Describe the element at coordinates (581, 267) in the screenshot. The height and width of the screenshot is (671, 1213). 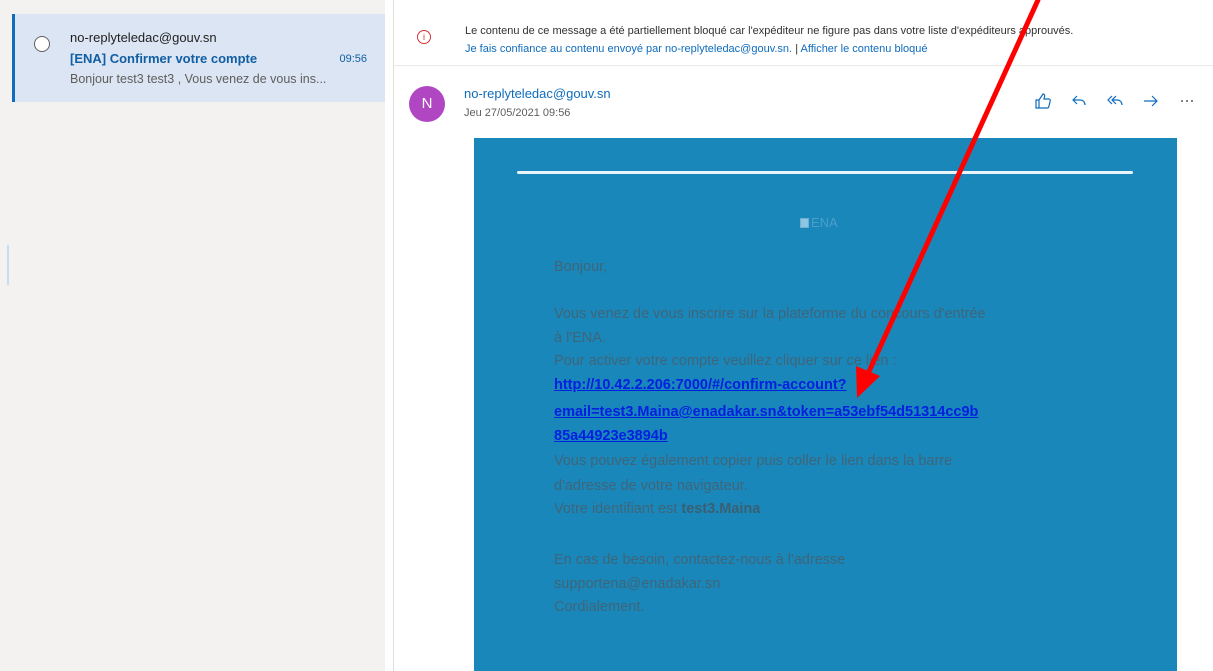
I see `greeting: Bonjour,` at that location.